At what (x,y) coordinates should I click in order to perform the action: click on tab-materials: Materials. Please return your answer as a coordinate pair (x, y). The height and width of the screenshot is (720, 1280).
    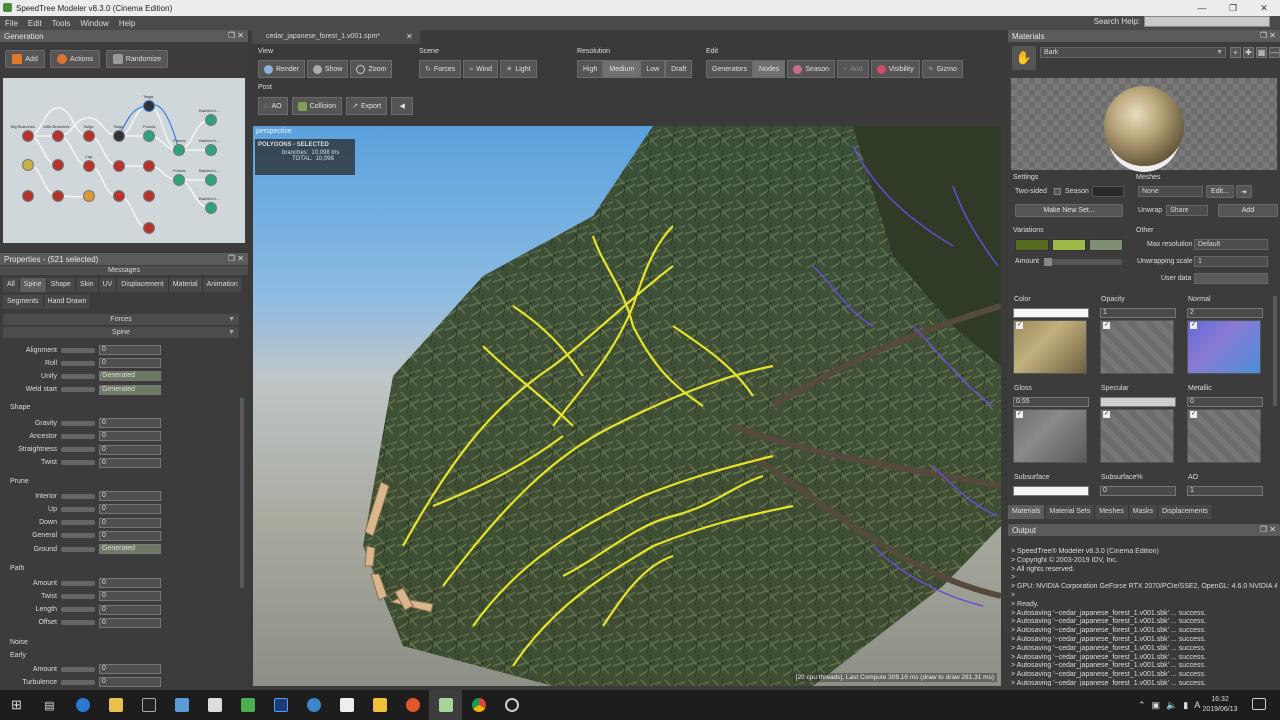
    Looking at the image, I should click on (1027, 512).